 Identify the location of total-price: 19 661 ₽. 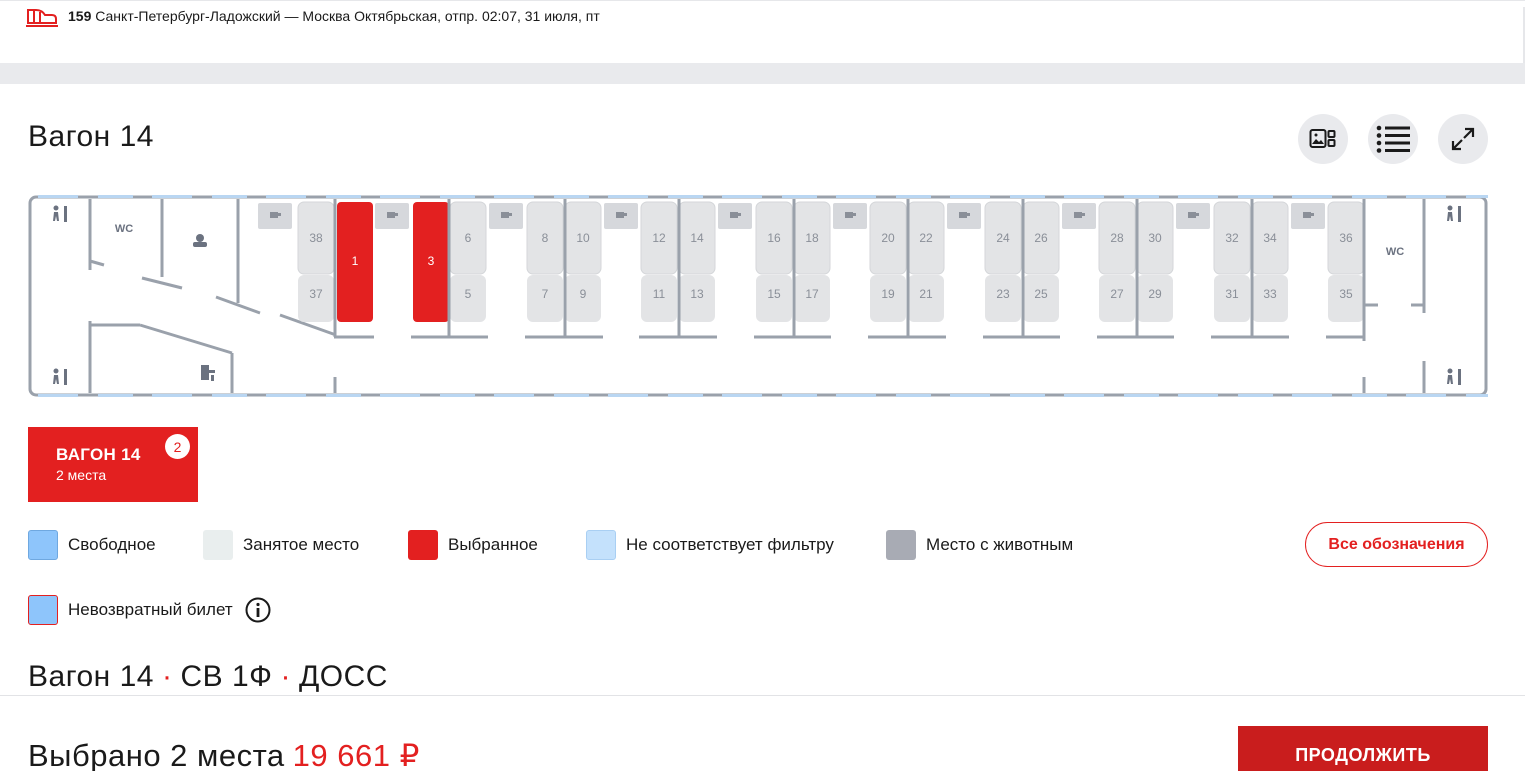
(356, 754).